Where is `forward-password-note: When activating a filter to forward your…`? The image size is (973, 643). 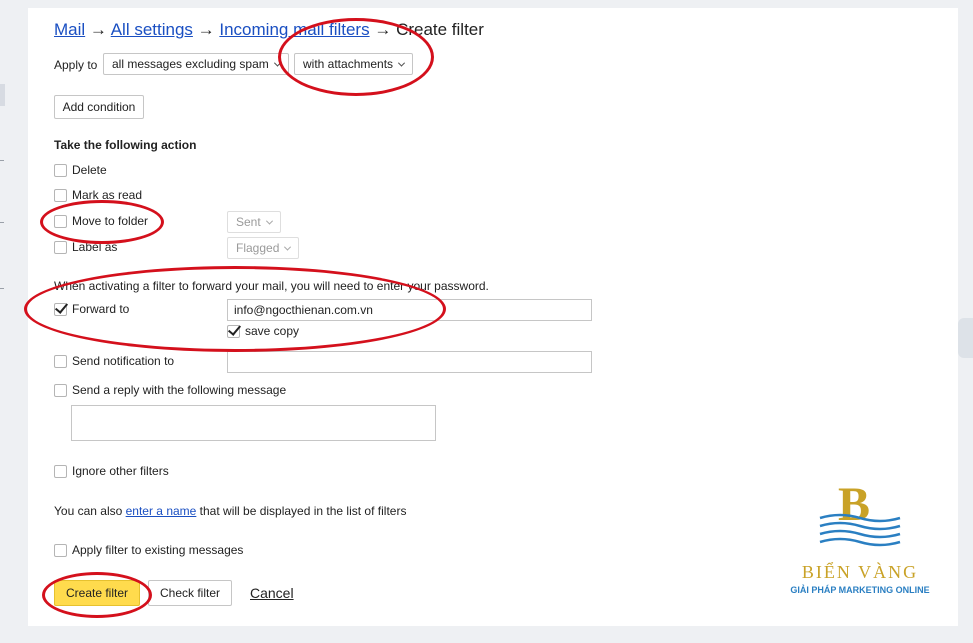
forward-password-note: When activating a filter to forward your… is located at coordinates (271, 286).